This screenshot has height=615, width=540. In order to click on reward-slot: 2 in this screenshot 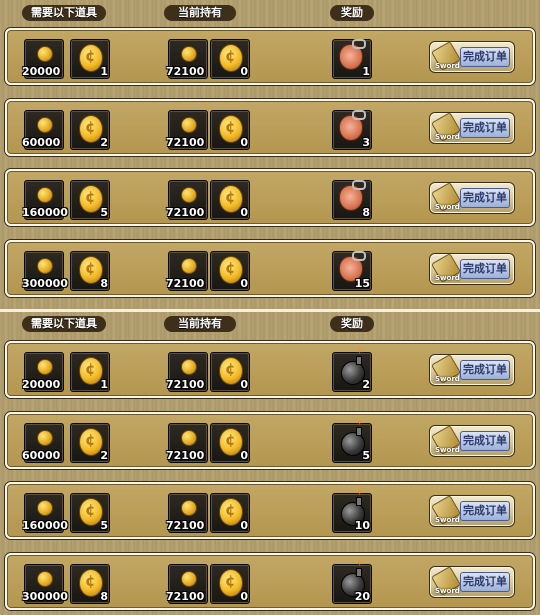, I will do `click(352, 369)`.